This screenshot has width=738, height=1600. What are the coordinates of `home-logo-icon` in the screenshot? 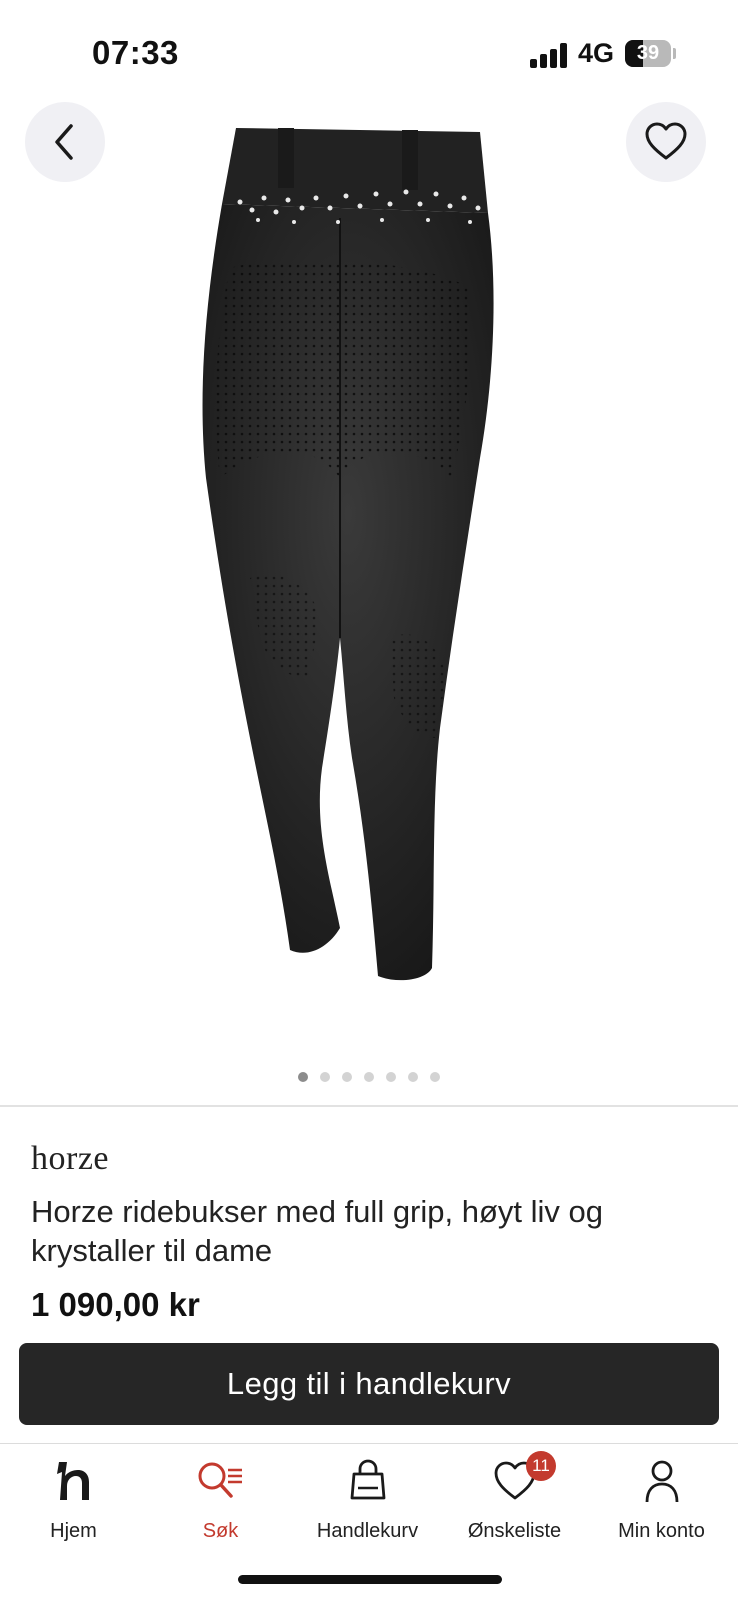 It's located at (73, 1483).